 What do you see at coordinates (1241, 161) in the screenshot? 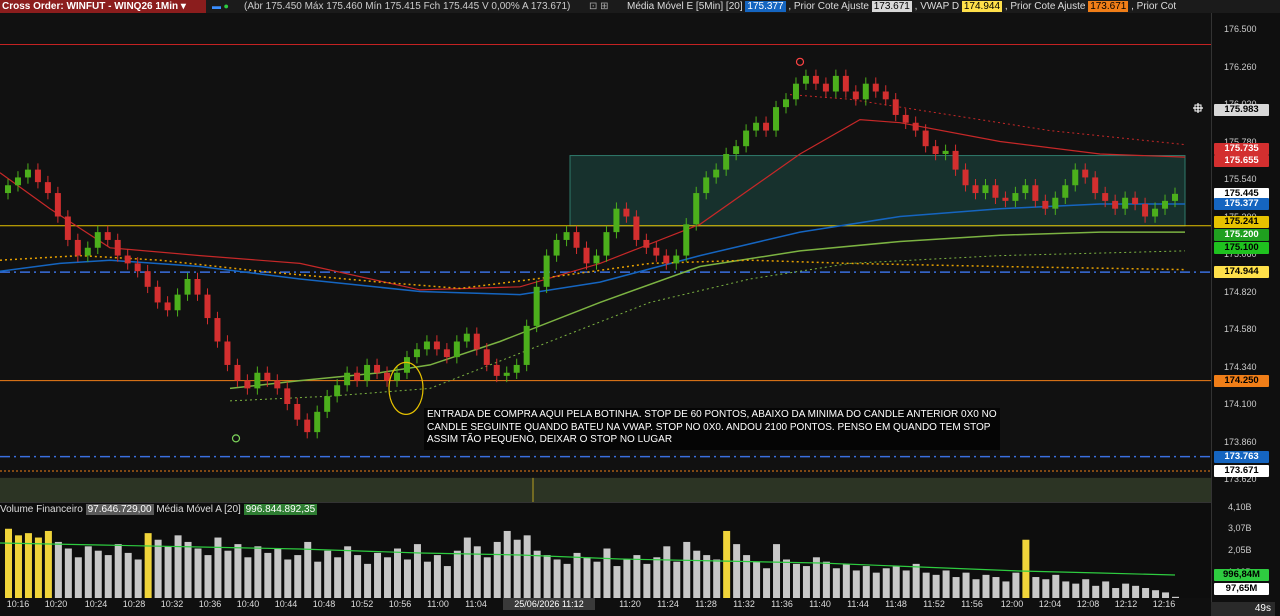
I see `price-tag: 175.655` at bounding box center [1241, 161].